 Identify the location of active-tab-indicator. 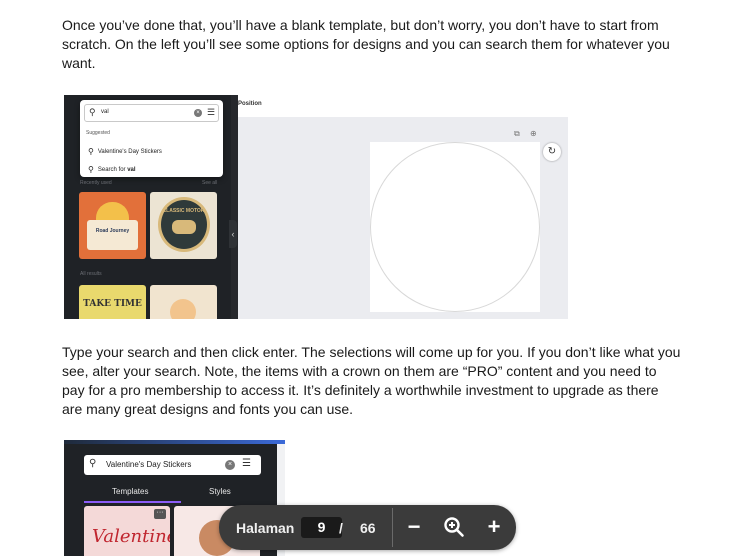
(132, 502).